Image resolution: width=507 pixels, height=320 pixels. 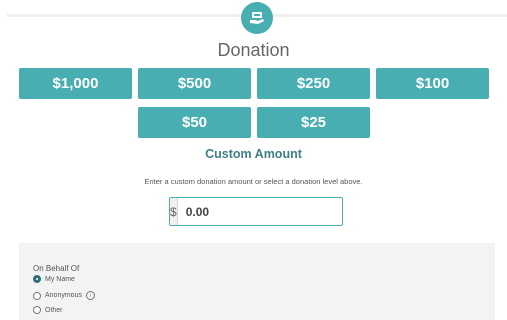 I want to click on radio-button-selected, so click(x=37, y=279).